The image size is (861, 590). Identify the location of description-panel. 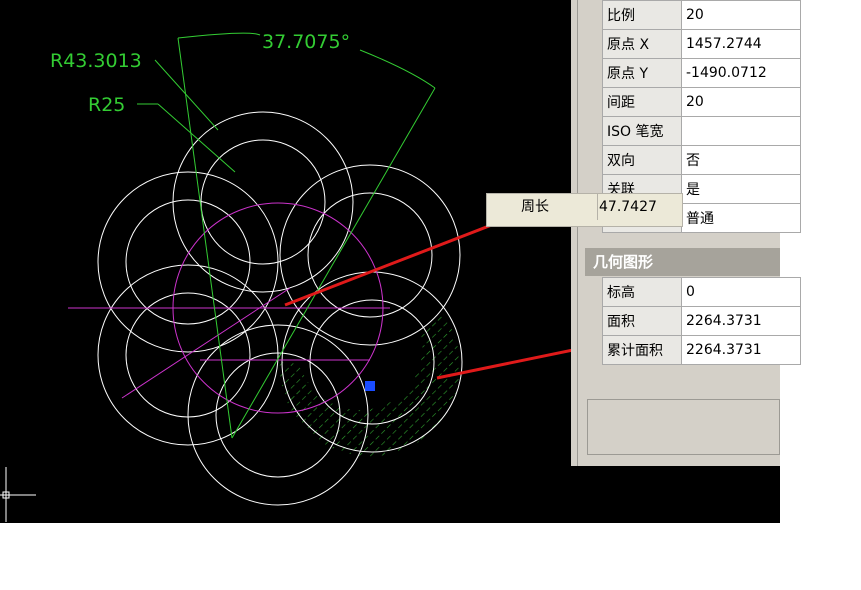
(683, 427).